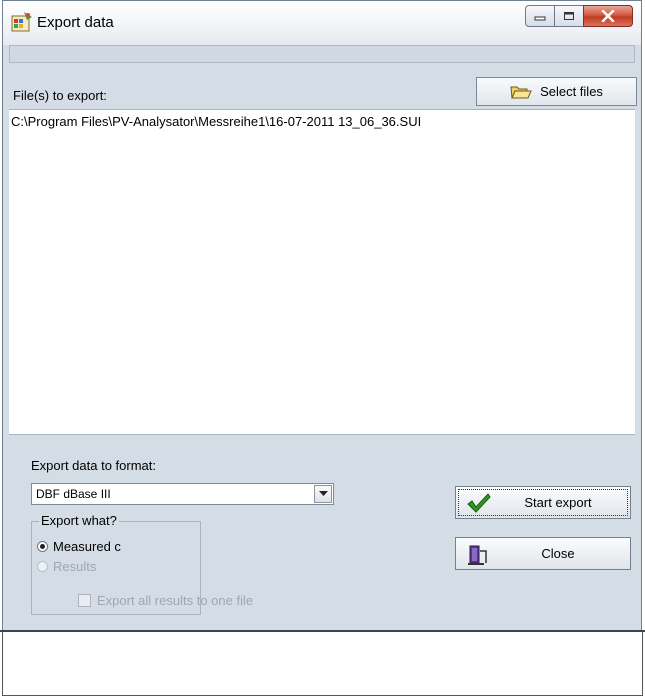 Image resolution: width=645 pixels, height=697 pixels. What do you see at coordinates (322, 54) in the screenshot?
I see `header-strip` at bounding box center [322, 54].